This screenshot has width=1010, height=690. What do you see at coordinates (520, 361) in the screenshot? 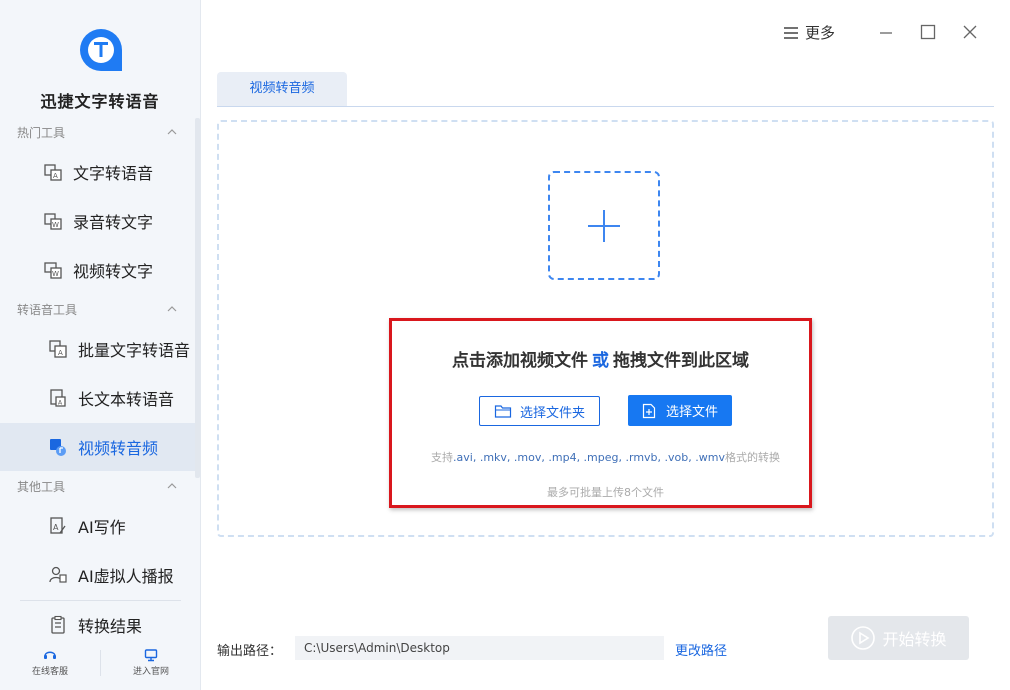
I see `prompt-part1: 点击添加视频文件` at bounding box center [520, 361].